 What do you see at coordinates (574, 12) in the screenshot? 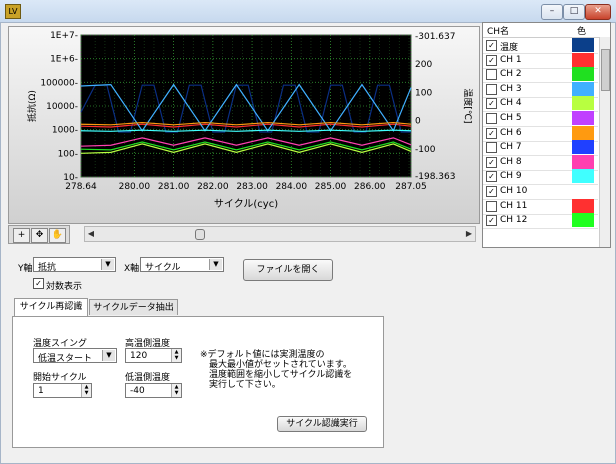
I see `maximize-button: □` at bounding box center [574, 12].